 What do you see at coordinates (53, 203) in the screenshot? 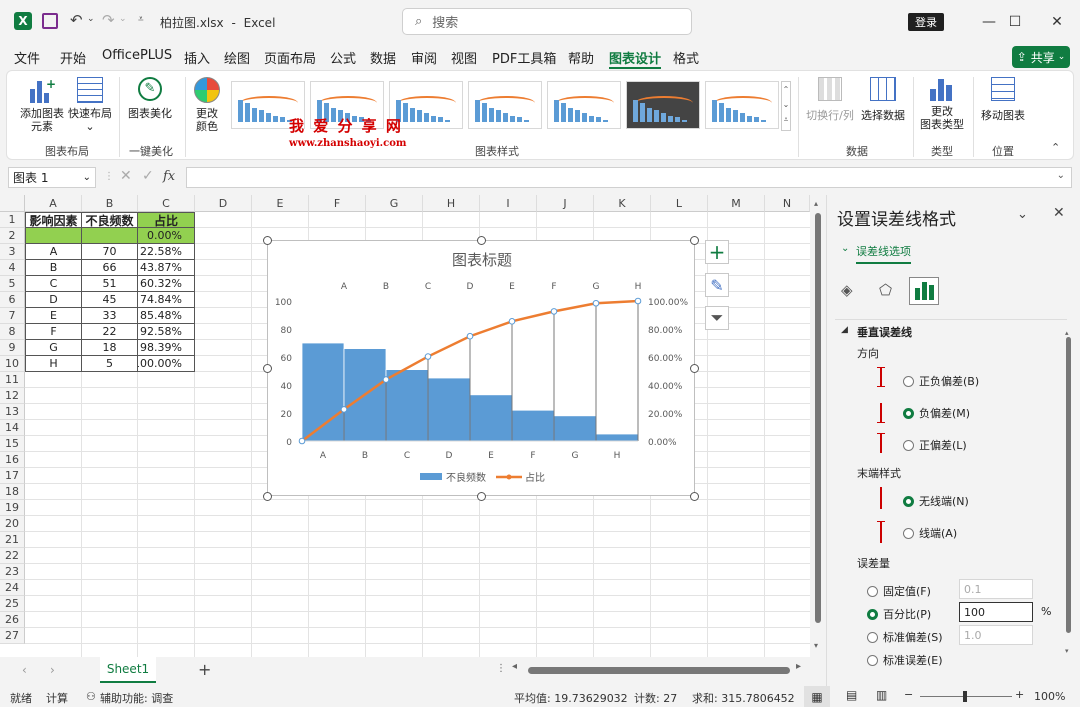
I see `column-header: A` at bounding box center [53, 203].